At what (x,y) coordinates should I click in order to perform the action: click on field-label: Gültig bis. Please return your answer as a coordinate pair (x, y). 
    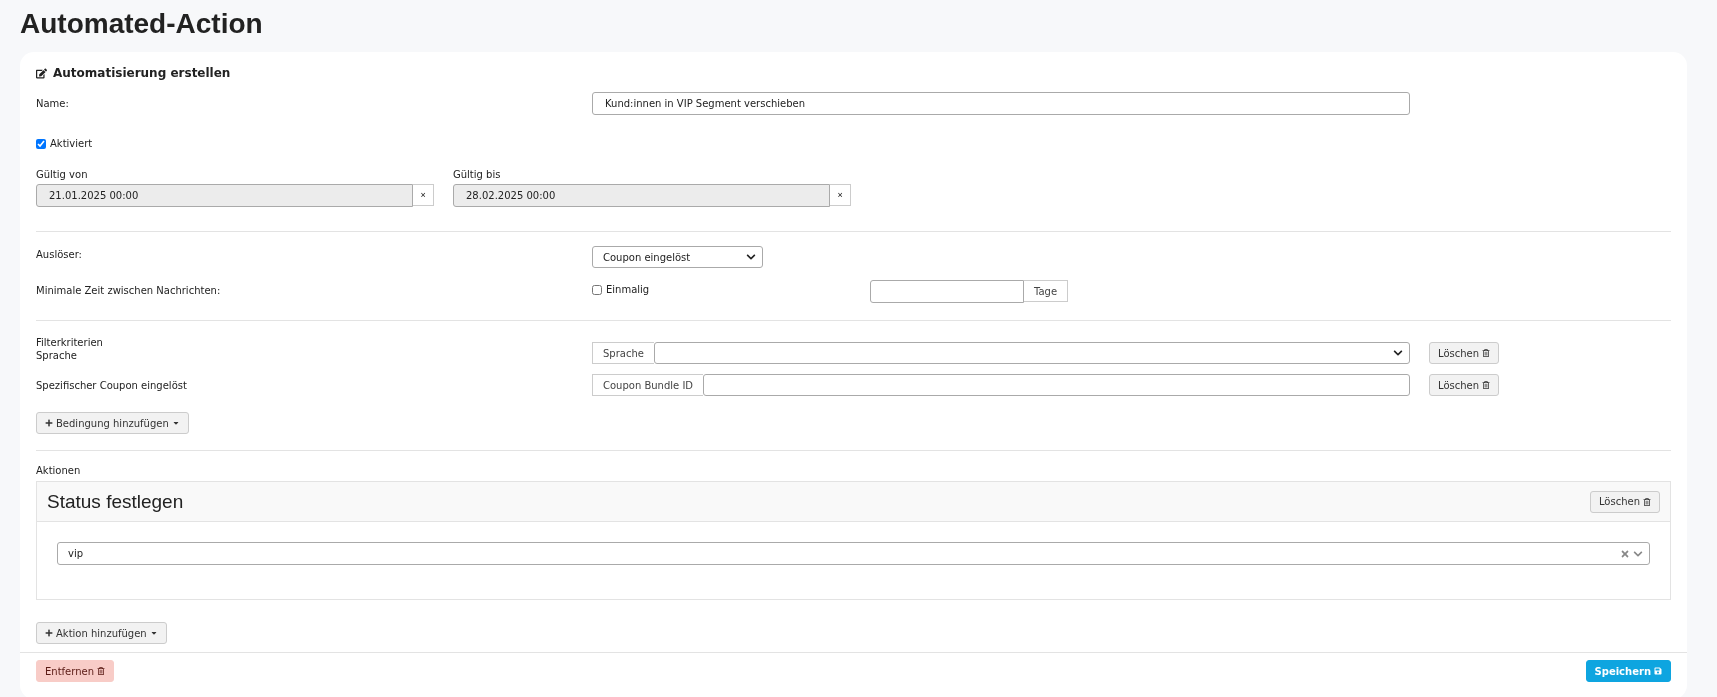
    Looking at the image, I should click on (477, 174).